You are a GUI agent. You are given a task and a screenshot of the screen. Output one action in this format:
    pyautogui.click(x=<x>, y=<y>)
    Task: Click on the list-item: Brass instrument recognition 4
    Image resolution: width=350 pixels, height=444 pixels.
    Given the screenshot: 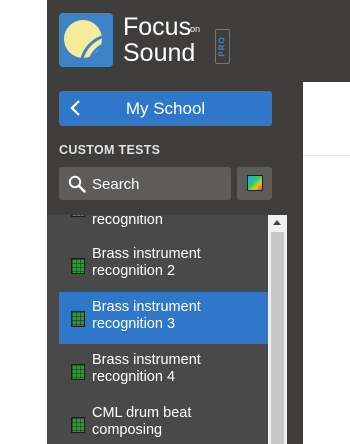 What is the action you would take?
    pyautogui.click(x=163, y=371)
    